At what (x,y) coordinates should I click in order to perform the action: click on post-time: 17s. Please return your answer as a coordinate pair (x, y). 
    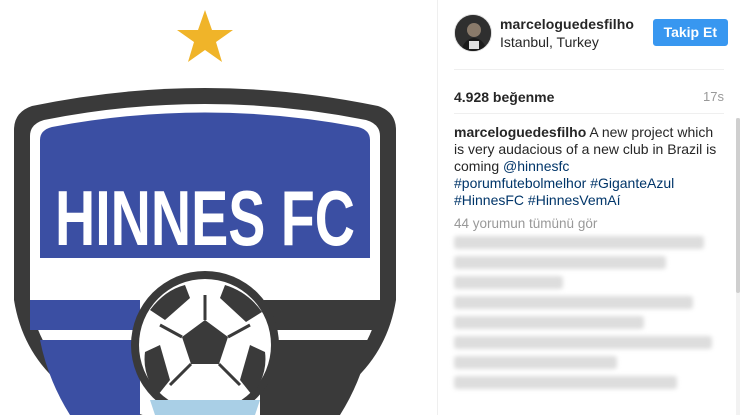
    Looking at the image, I should click on (713, 96).